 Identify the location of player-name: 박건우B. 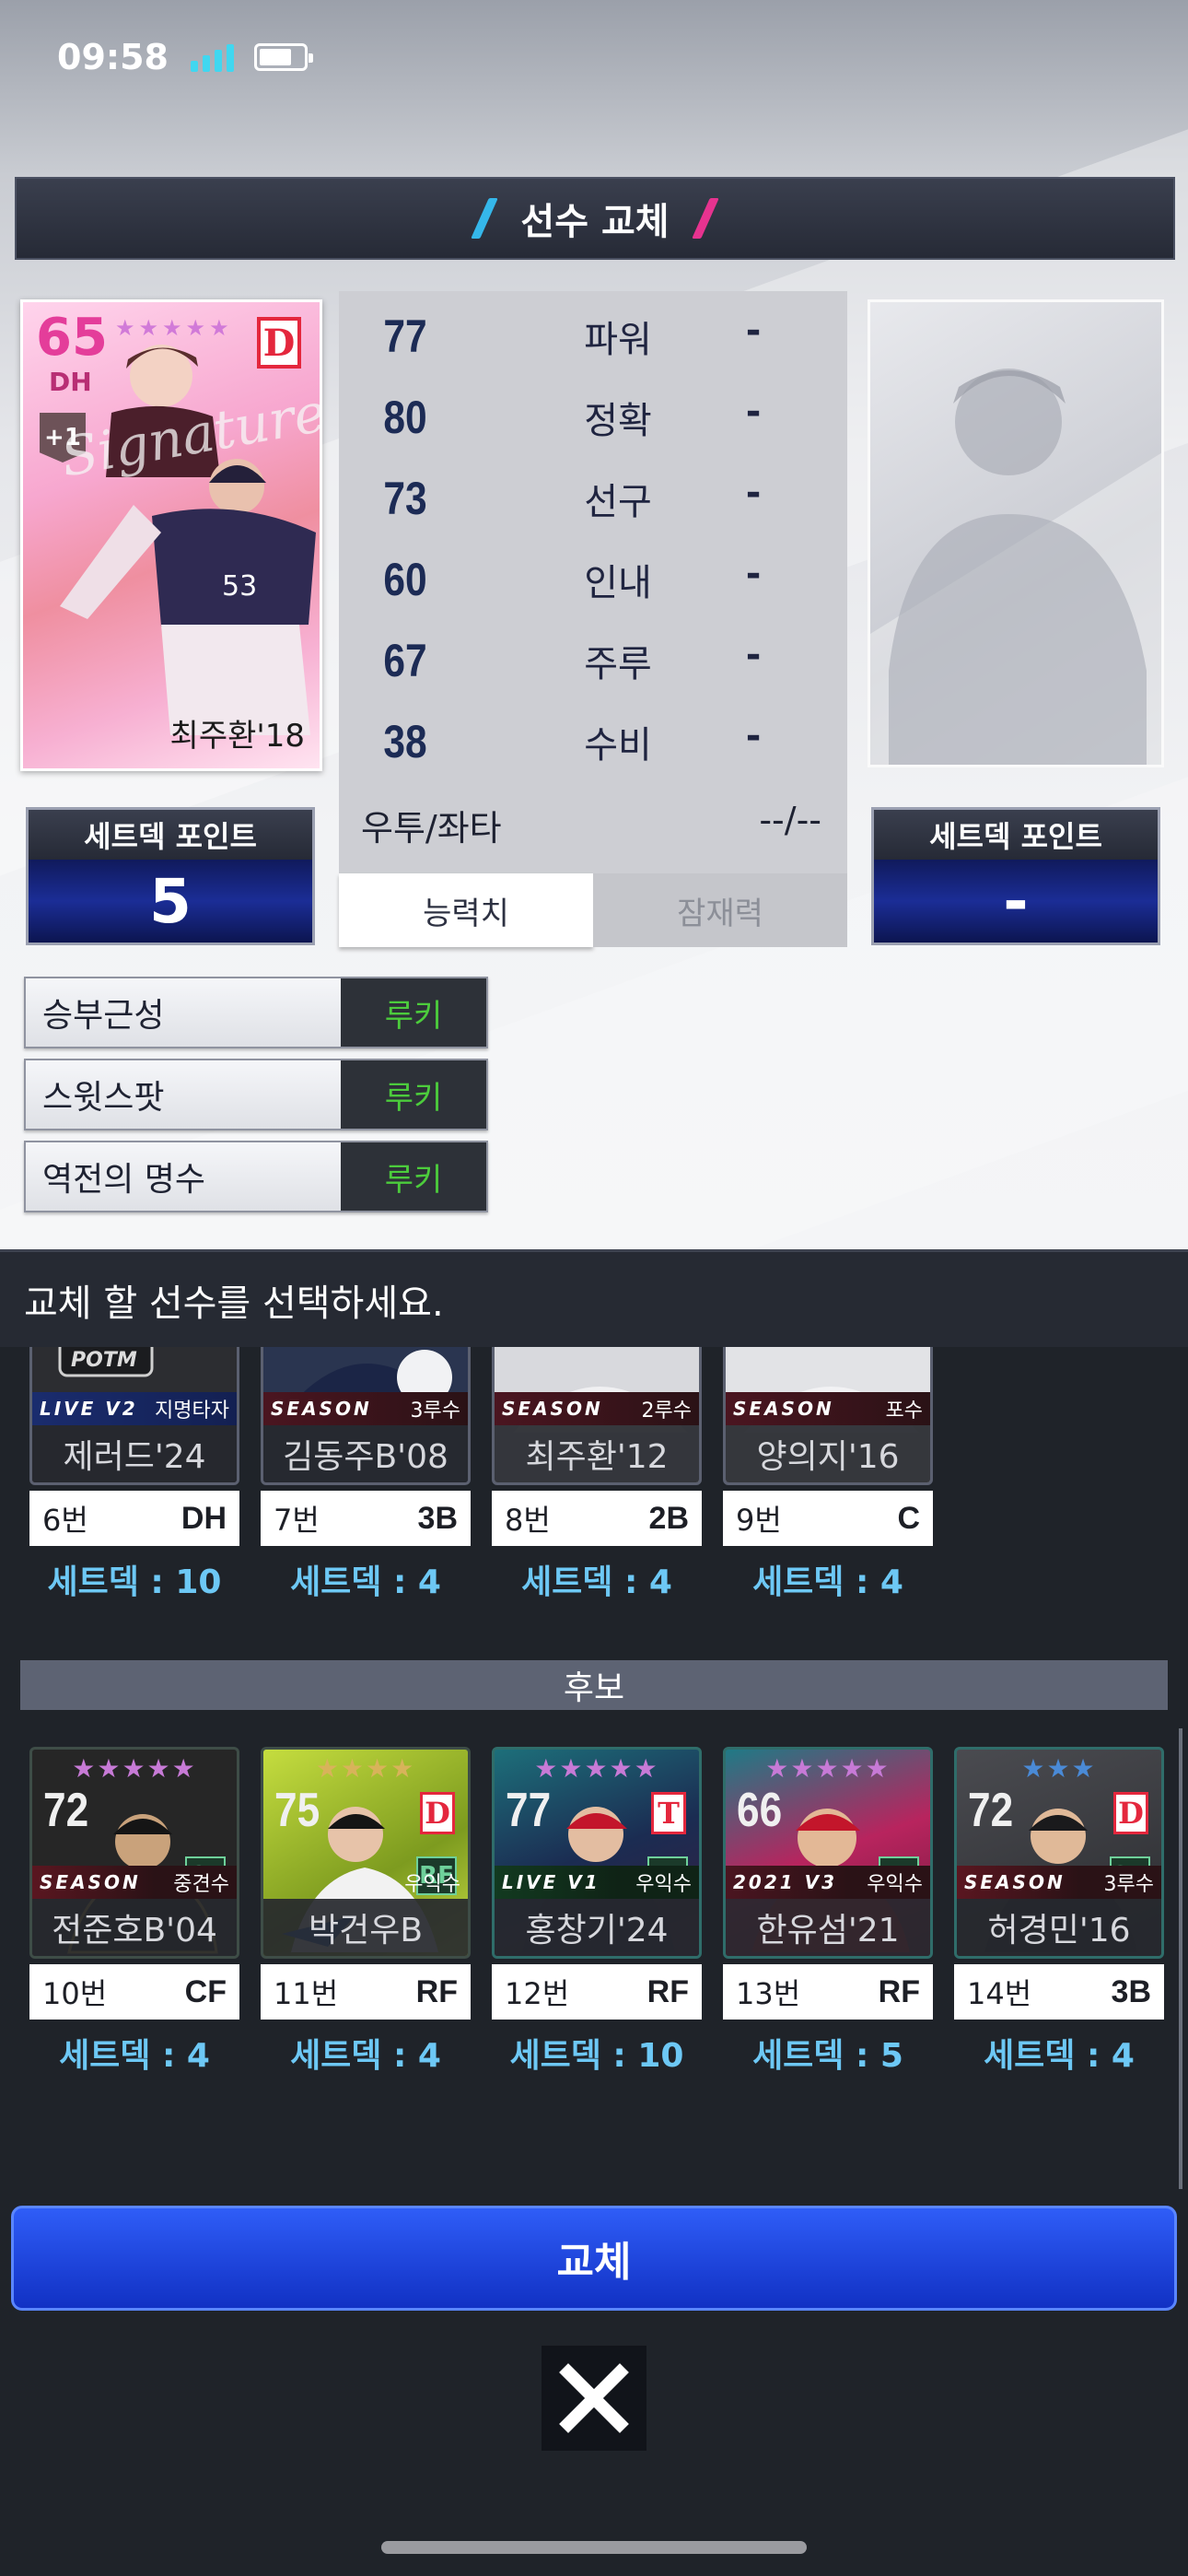
(365, 1927).